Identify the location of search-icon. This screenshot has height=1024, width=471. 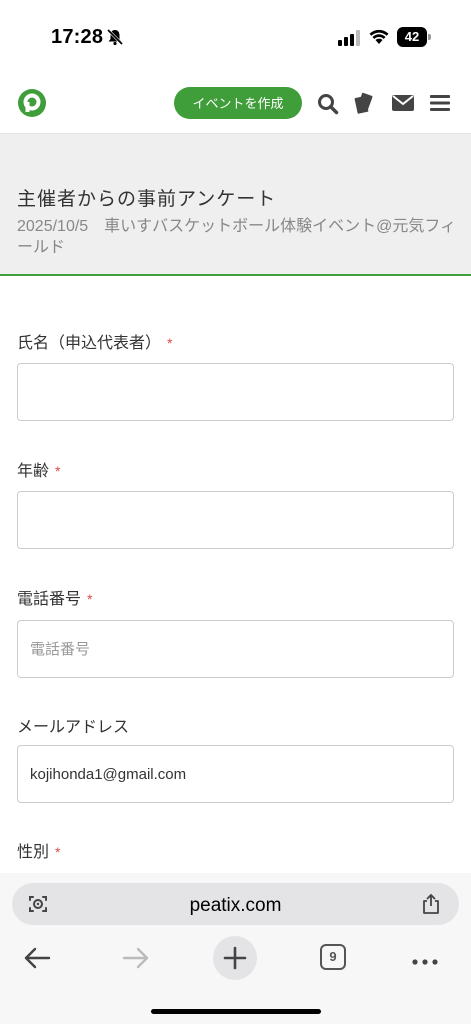
(328, 106).